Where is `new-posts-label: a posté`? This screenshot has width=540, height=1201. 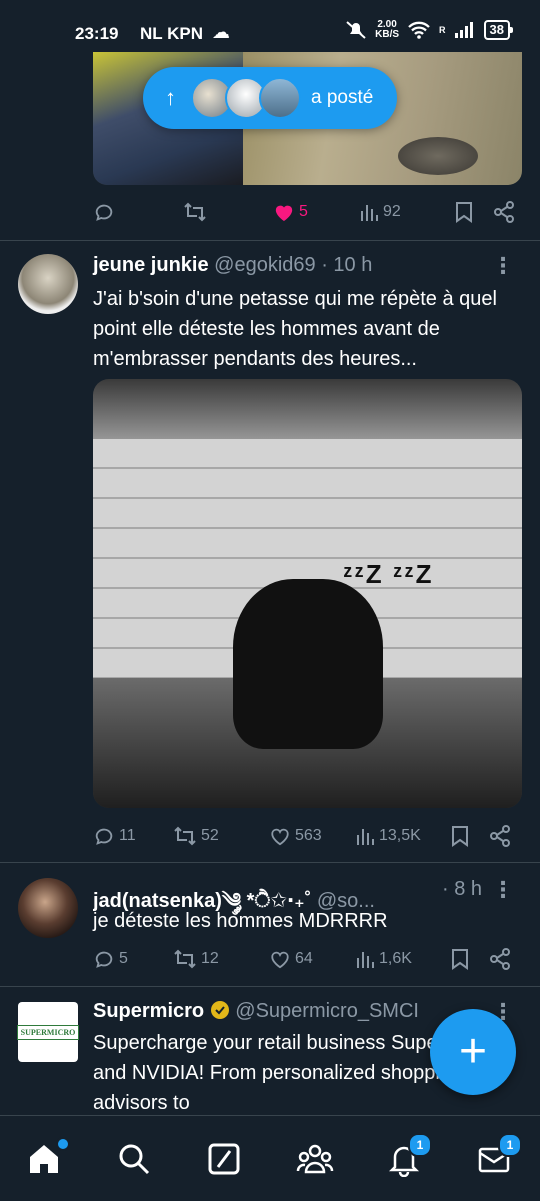 new-posts-label: a posté is located at coordinates (342, 97).